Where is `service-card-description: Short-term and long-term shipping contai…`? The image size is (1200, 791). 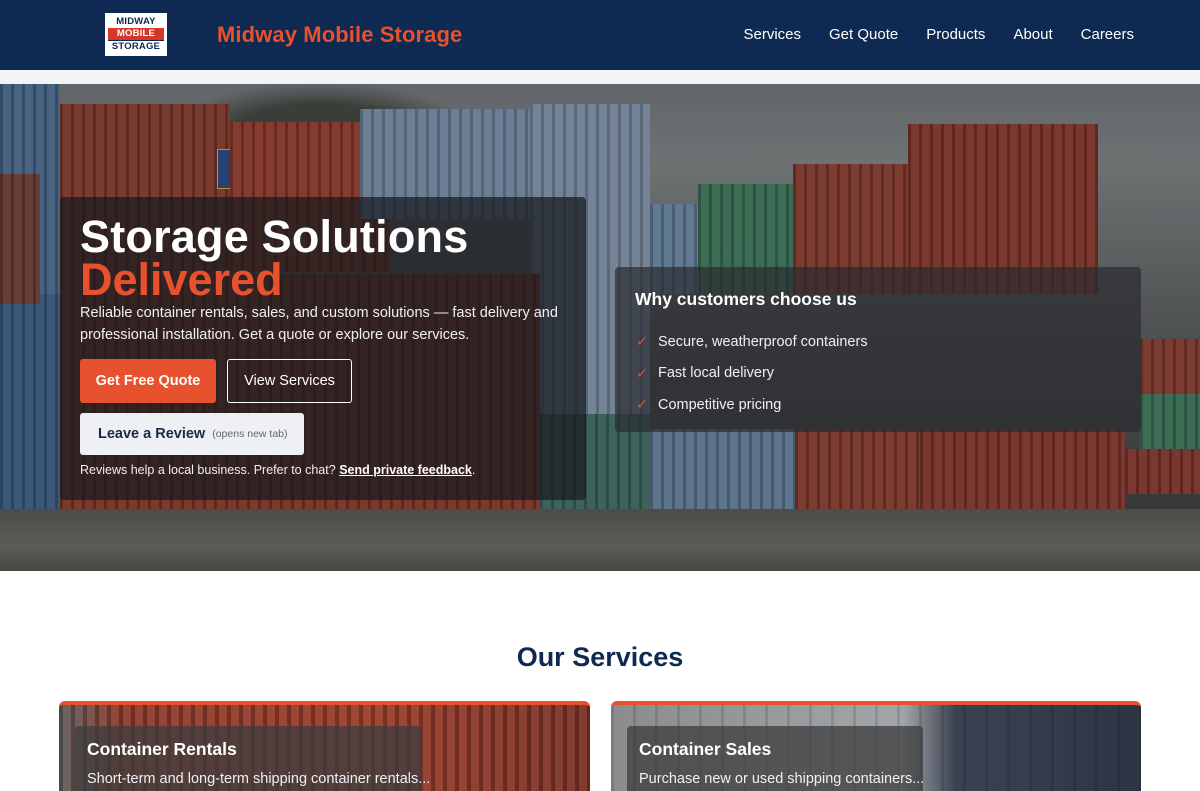 service-card-description: Short-term and long-term shipping contai… is located at coordinates (259, 779).